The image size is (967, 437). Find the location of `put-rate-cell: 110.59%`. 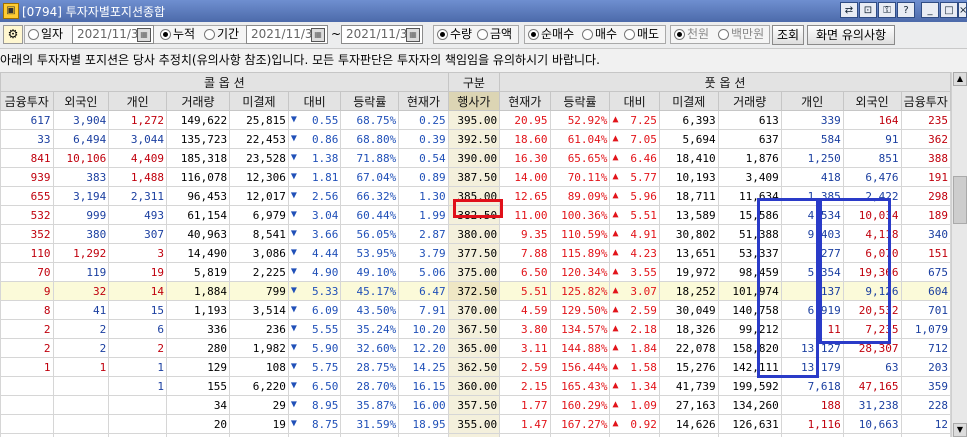

put-rate-cell: 110.59% is located at coordinates (580, 234).